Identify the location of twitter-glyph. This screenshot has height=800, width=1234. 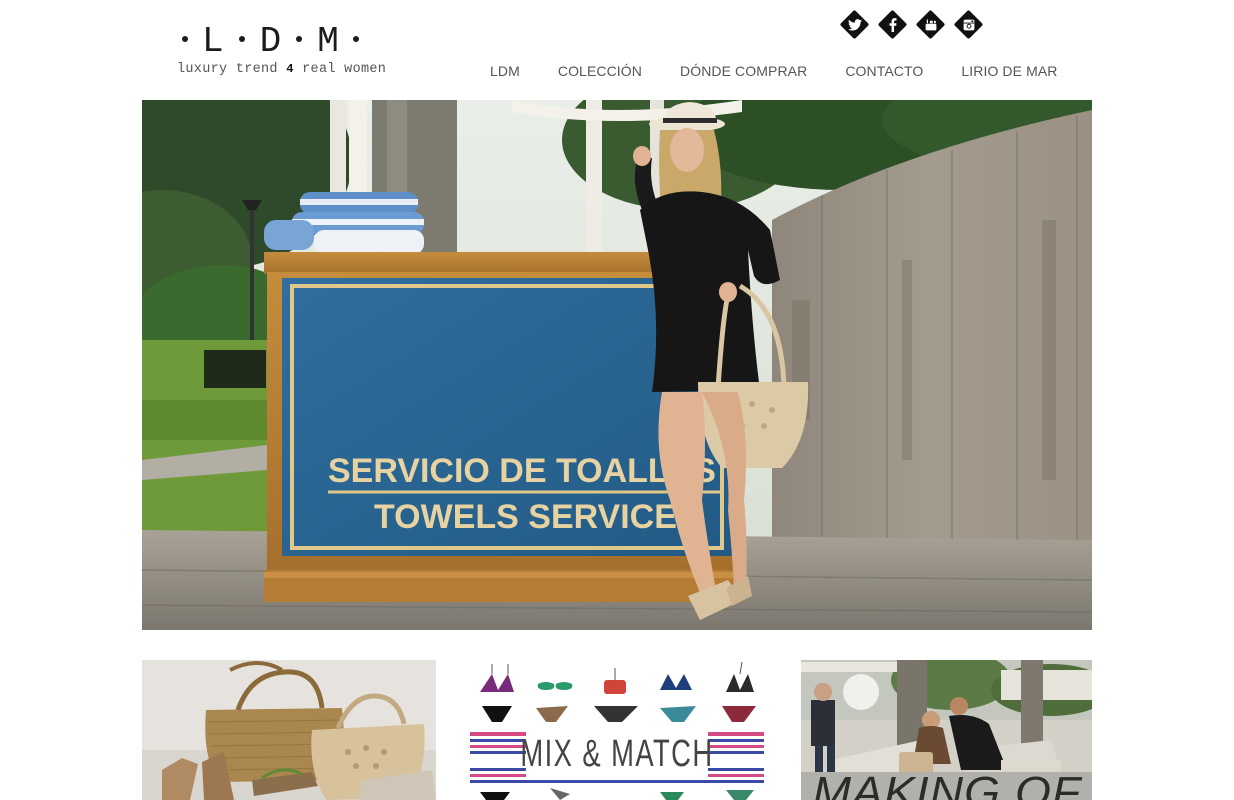
(854, 24).